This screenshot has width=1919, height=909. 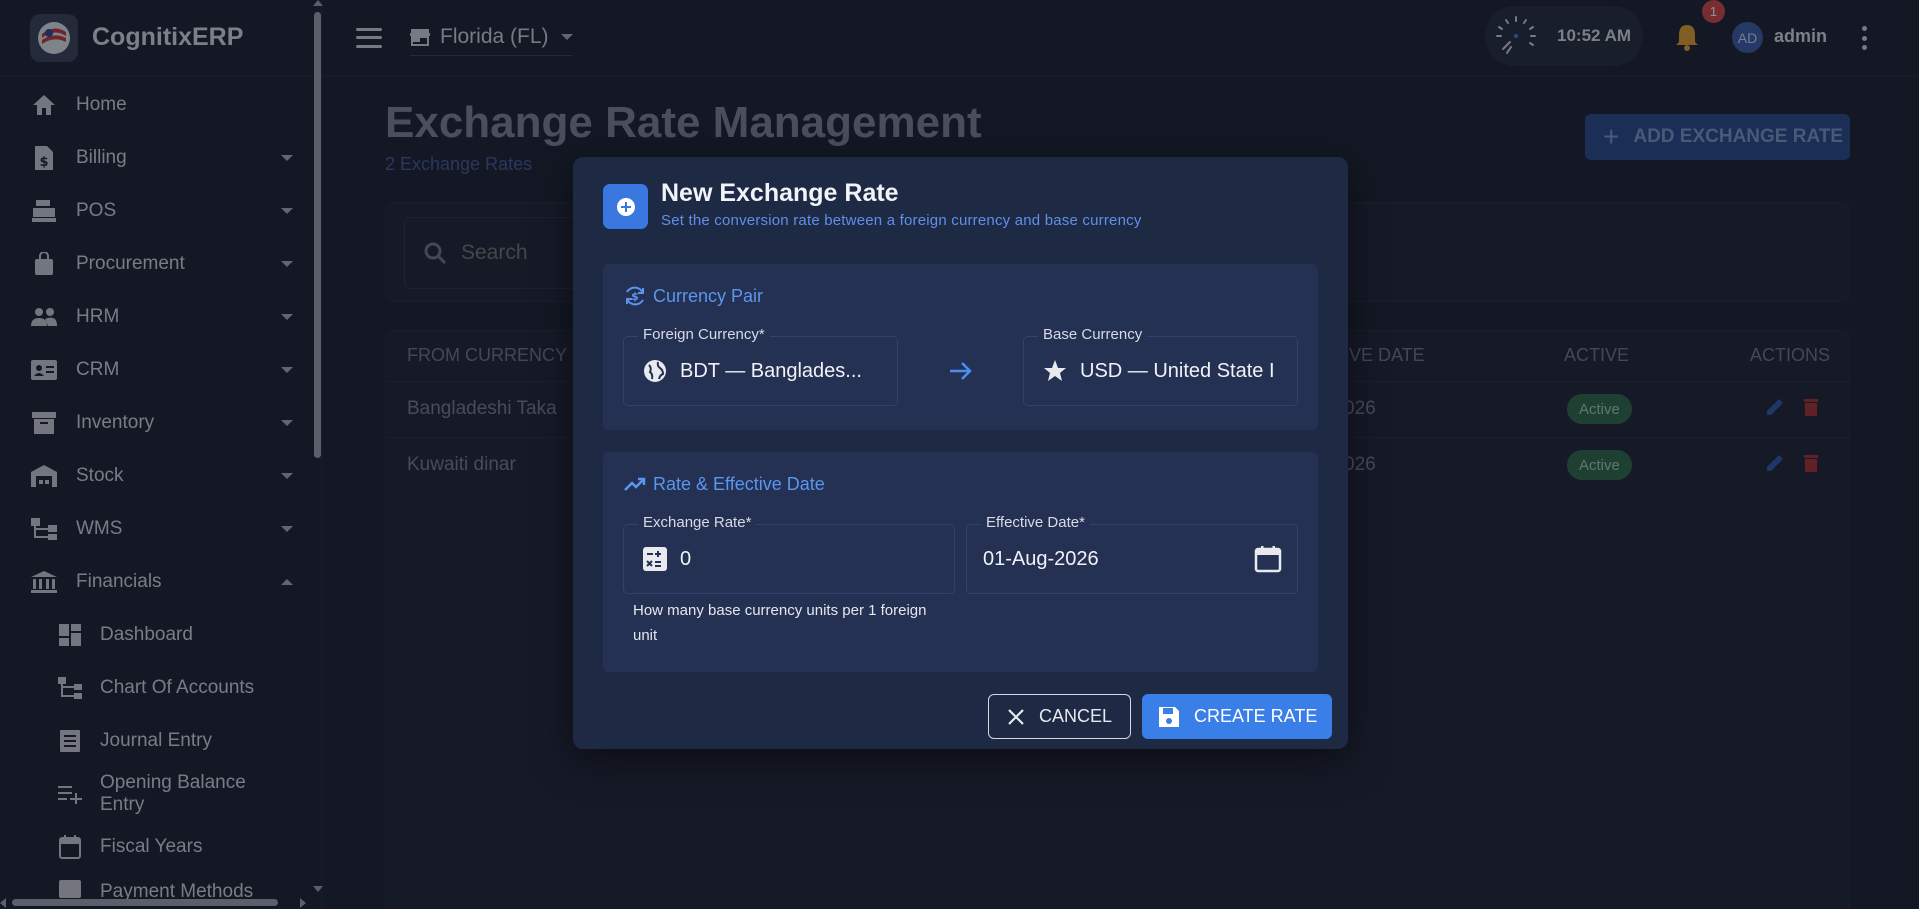 What do you see at coordinates (1169, 716) in the screenshot?
I see `save-icon` at bounding box center [1169, 716].